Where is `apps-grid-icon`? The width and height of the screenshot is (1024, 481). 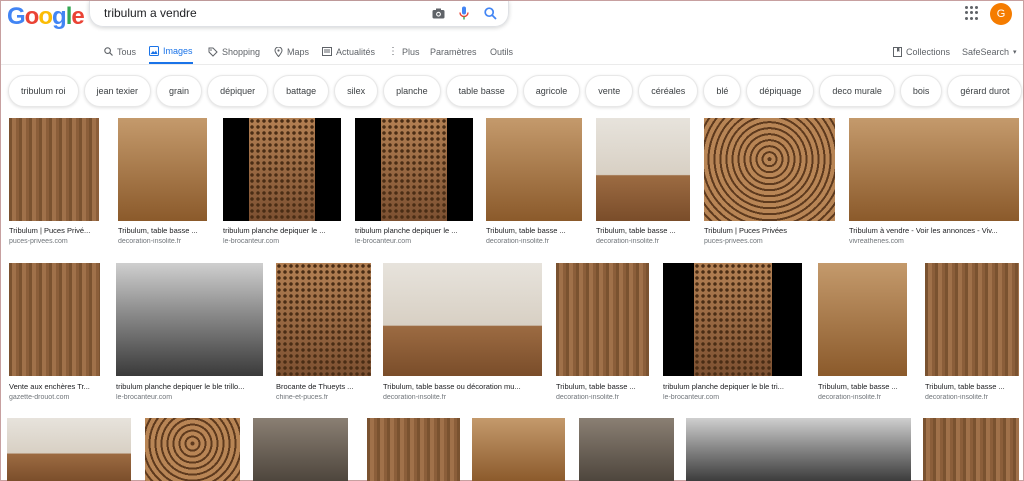 apps-grid-icon is located at coordinates (972, 13).